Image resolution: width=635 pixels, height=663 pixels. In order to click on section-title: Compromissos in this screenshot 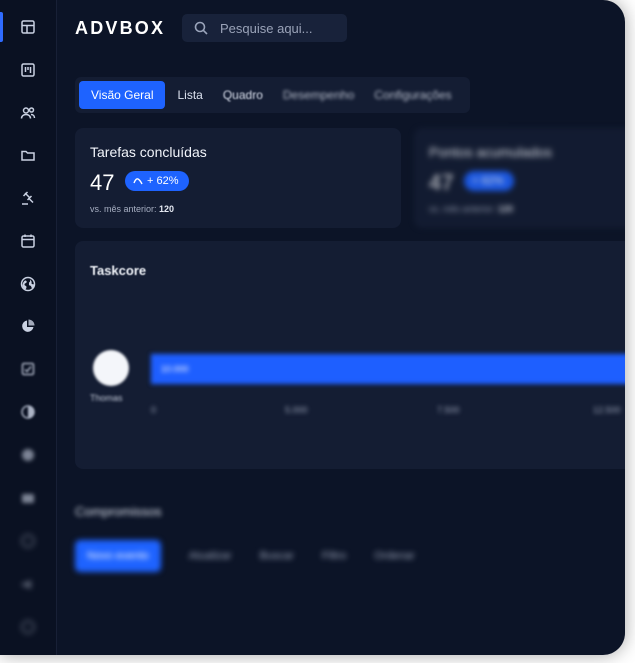, I will do `click(118, 511)`.